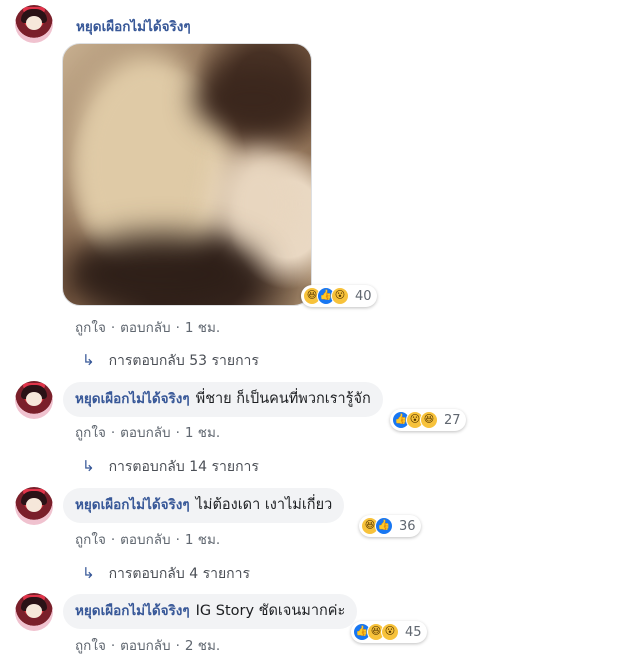 This screenshot has height=667, width=622. Describe the element at coordinates (179, 574) in the screenshot. I see `replies-count: การตอบกลับ 4 รายการ` at that location.